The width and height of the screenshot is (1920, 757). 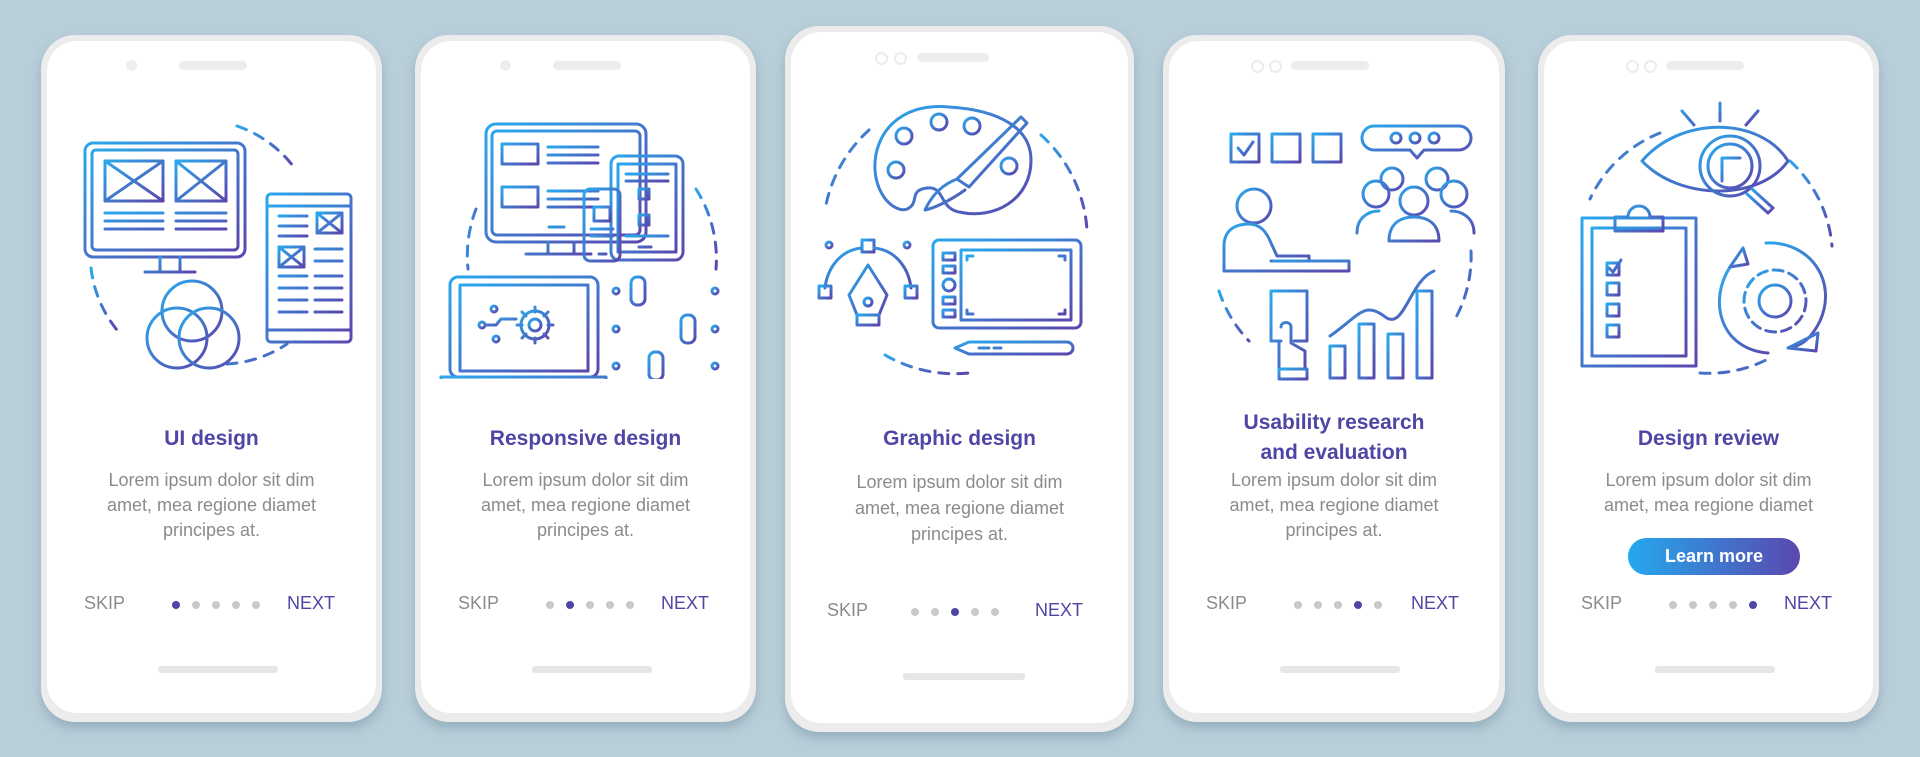 I want to click on clipboard-icon, so click(x=1639, y=286).